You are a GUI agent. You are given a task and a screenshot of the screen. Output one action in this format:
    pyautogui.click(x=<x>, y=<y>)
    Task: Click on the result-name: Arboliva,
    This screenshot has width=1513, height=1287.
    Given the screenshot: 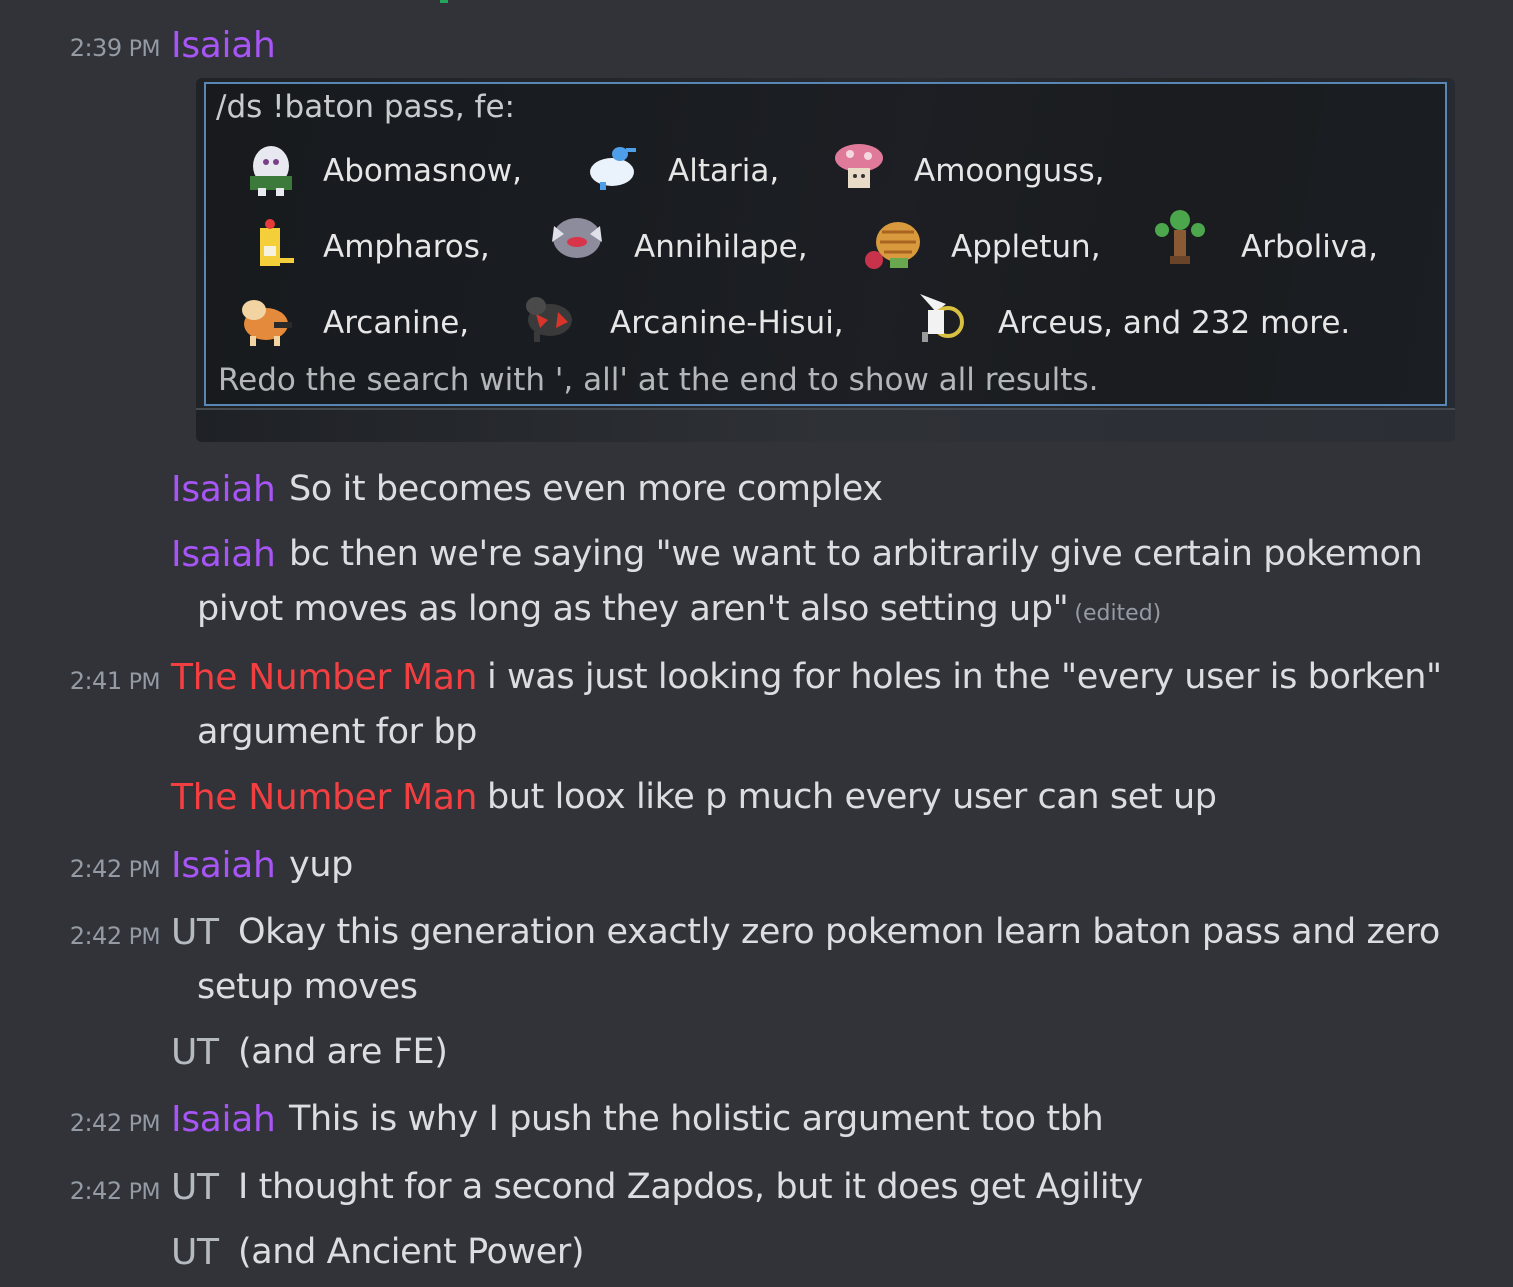 What is the action you would take?
    pyautogui.click(x=1310, y=247)
    